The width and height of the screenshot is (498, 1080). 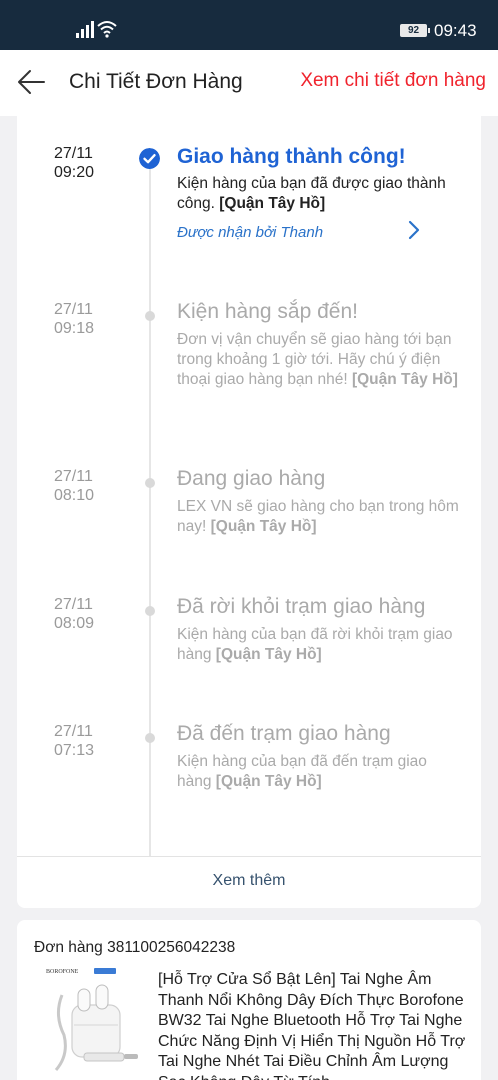 What do you see at coordinates (74, 495) in the screenshot?
I see `event-time: 08:10` at bounding box center [74, 495].